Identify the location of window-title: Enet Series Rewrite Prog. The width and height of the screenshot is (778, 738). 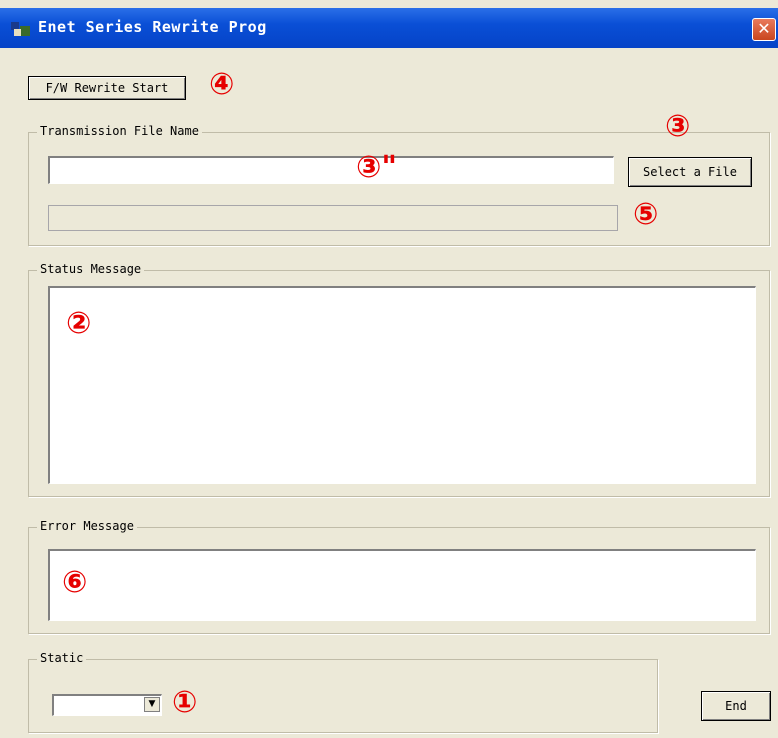
(152, 27).